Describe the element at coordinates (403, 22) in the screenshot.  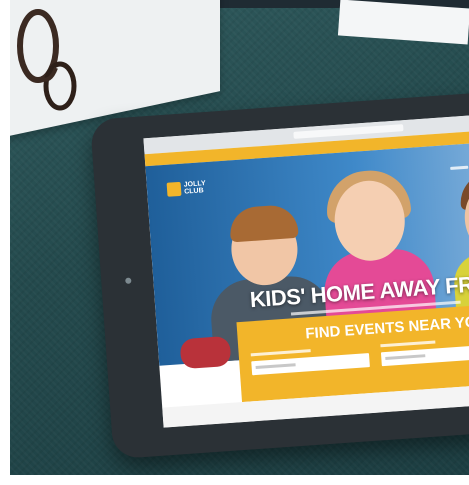
I see `paper-sheet-right` at that location.